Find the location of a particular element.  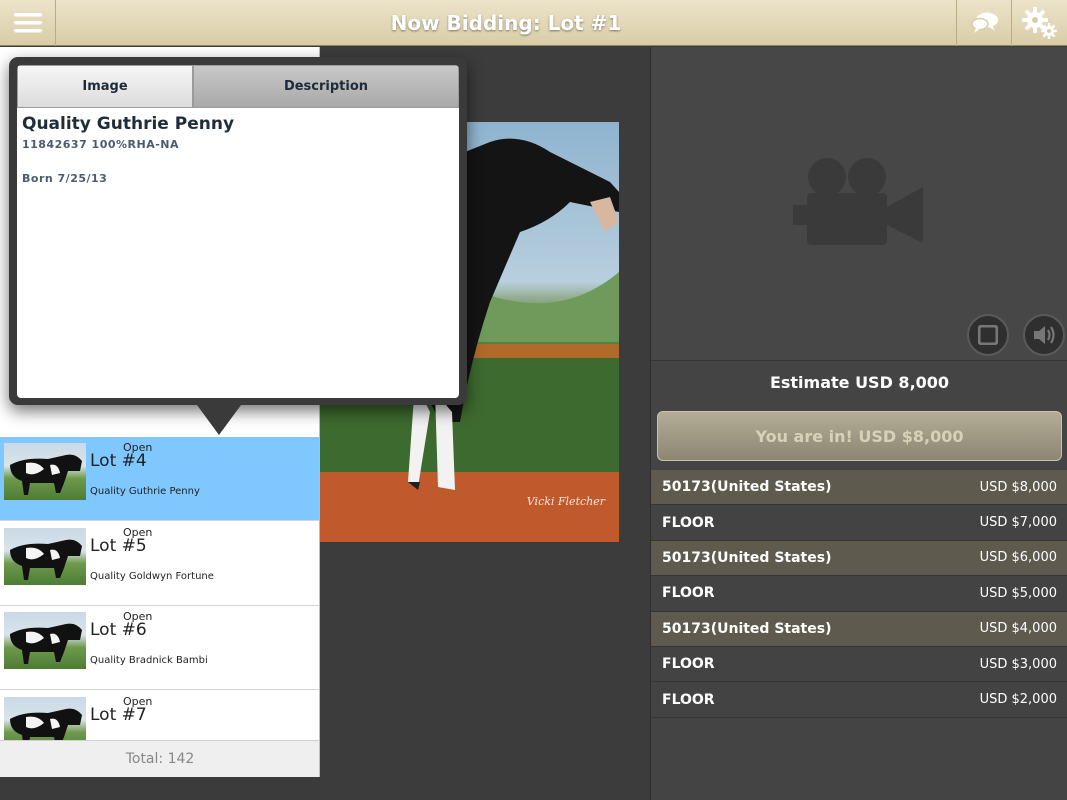

bid-amount: USD $7,000 is located at coordinates (1018, 523).